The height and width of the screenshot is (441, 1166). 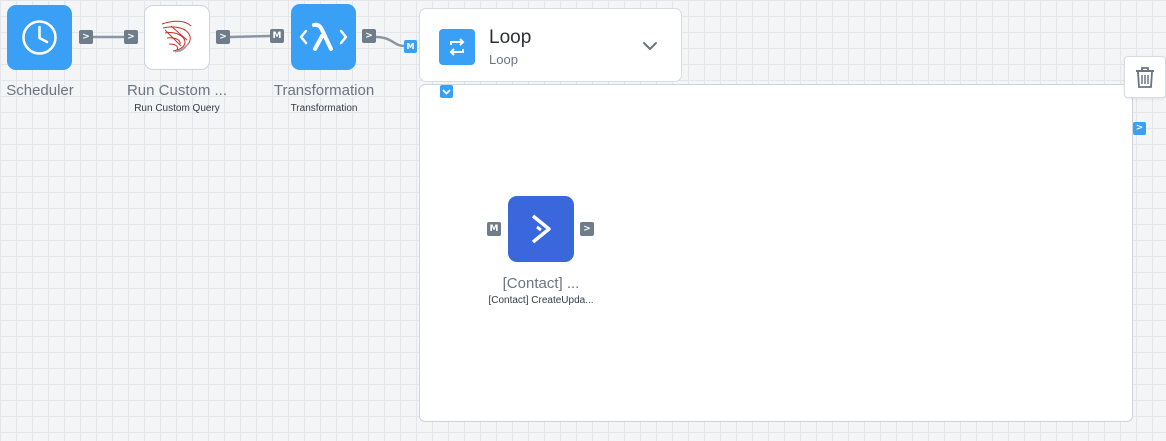 What do you see at coordinates (457, 47) in the screenshot?
I see `loop-icon` at bounding box center [457, 47].